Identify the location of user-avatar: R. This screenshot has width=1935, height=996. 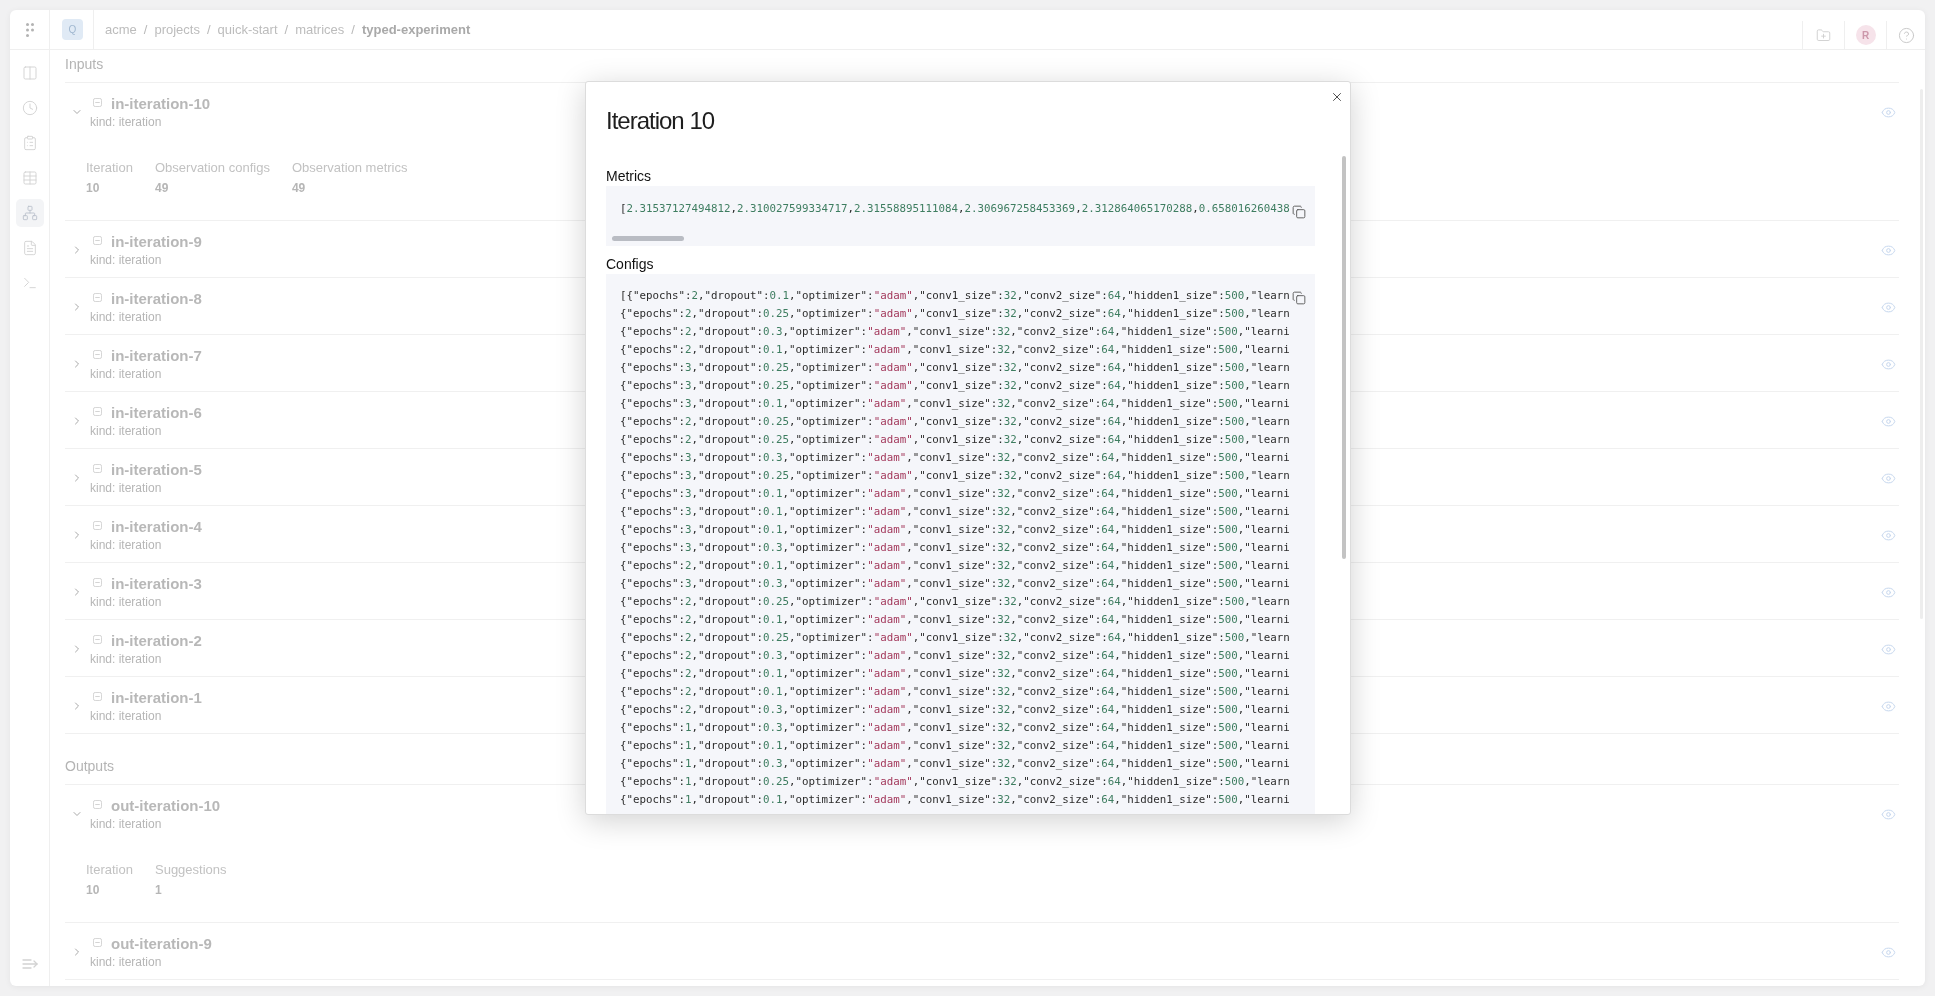
(1865, 35).